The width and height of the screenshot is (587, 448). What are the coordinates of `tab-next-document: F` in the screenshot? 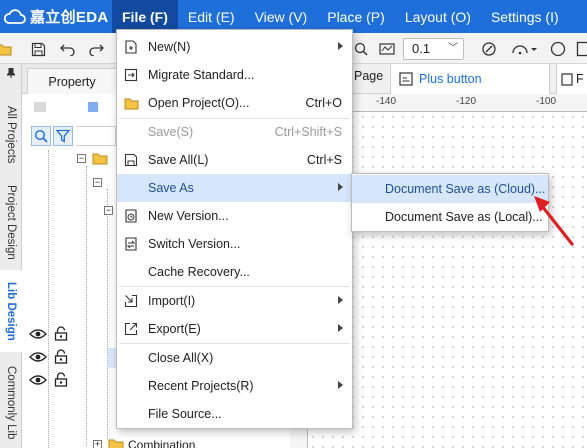 It's located at (571, 79).